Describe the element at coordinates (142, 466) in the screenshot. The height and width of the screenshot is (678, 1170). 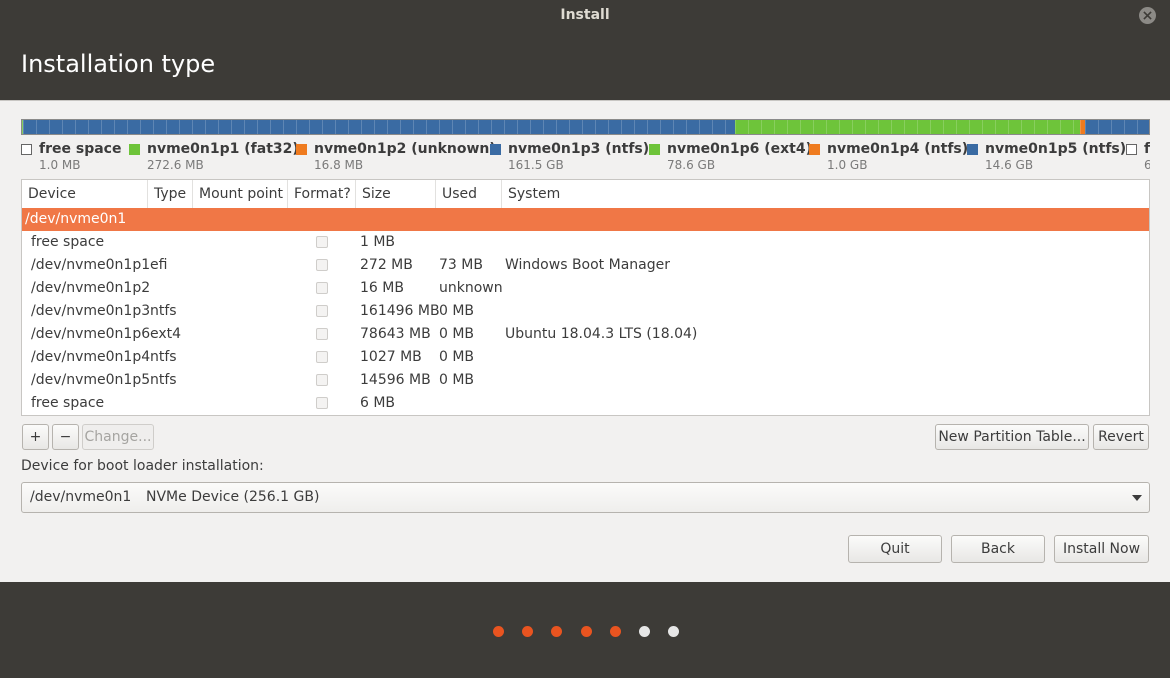
I see `boot-loader-label: Device for boot loader installation:` at that location.